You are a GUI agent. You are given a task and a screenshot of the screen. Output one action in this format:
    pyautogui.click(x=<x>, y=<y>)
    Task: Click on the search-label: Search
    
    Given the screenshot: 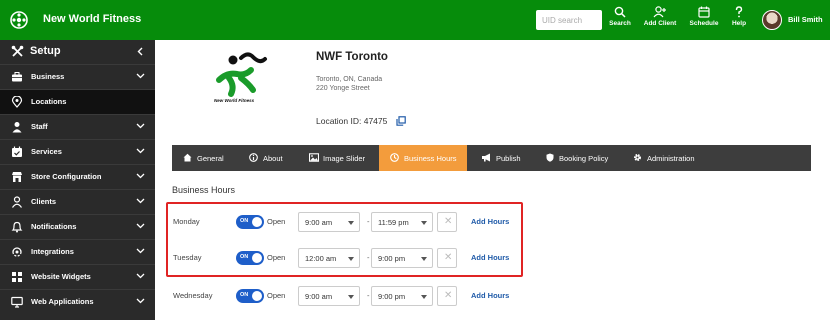 What is the action you would take?
    pyautogui.click(x=620, y=23)
    